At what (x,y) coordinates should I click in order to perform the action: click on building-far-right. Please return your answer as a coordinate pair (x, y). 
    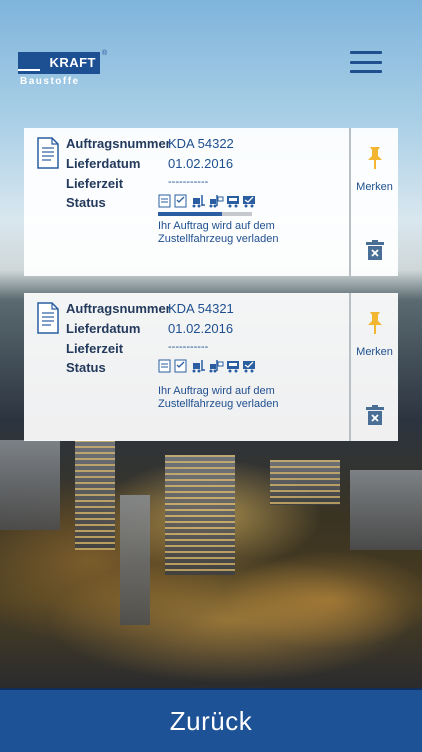
    Looking at the image, I should click on (386, 510).